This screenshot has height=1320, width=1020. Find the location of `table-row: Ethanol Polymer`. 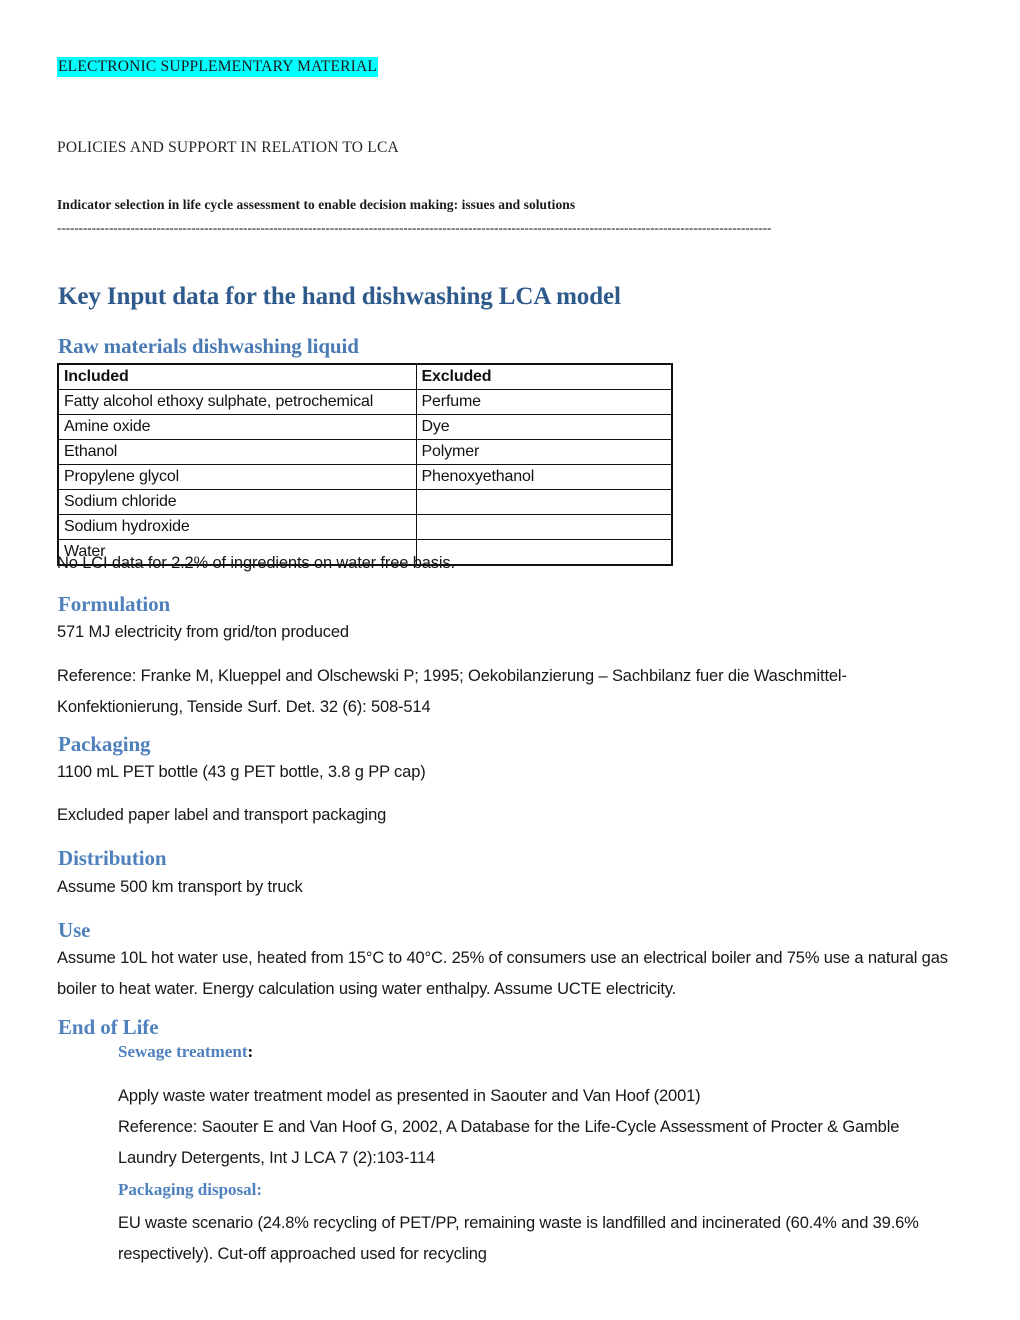

table-row: Ethanol Polymer is located at coordinates (365, 452).